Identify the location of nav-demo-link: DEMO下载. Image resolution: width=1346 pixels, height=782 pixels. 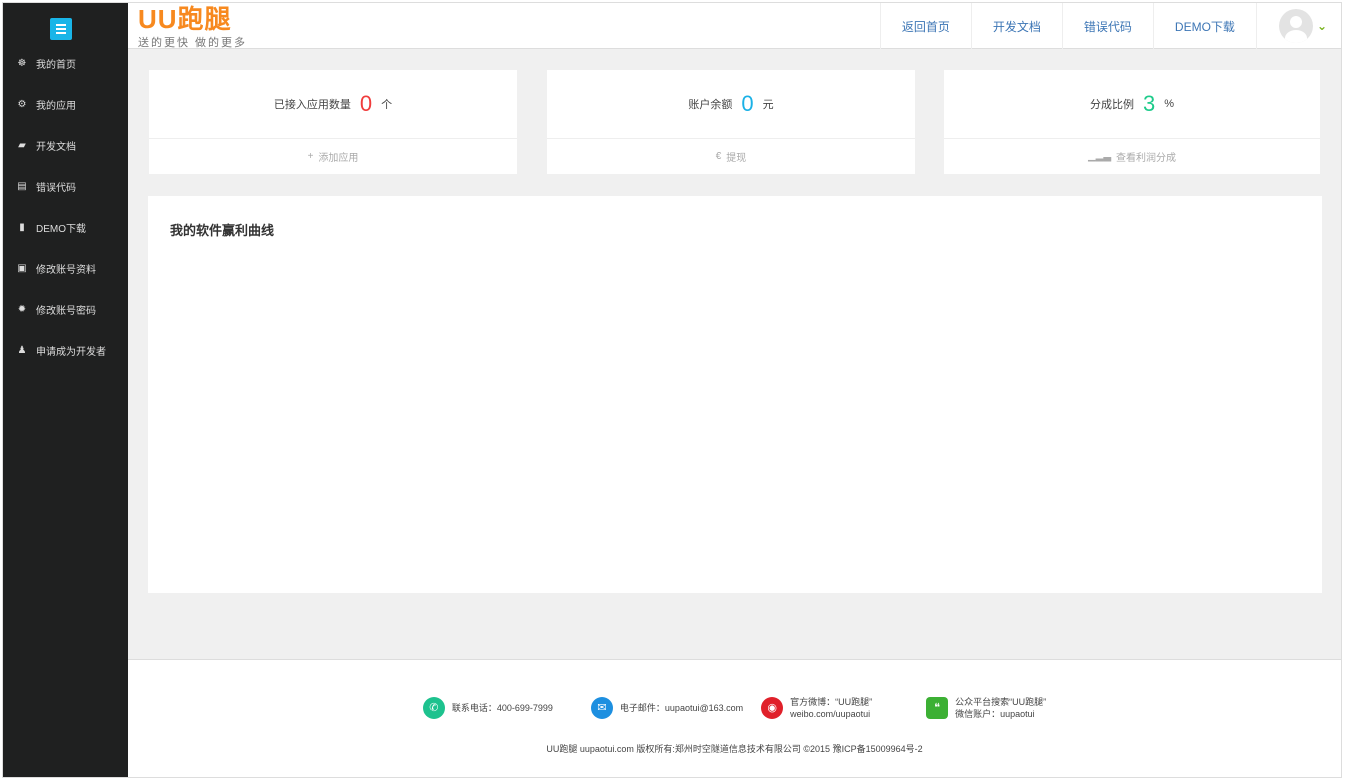
(1204, 26).